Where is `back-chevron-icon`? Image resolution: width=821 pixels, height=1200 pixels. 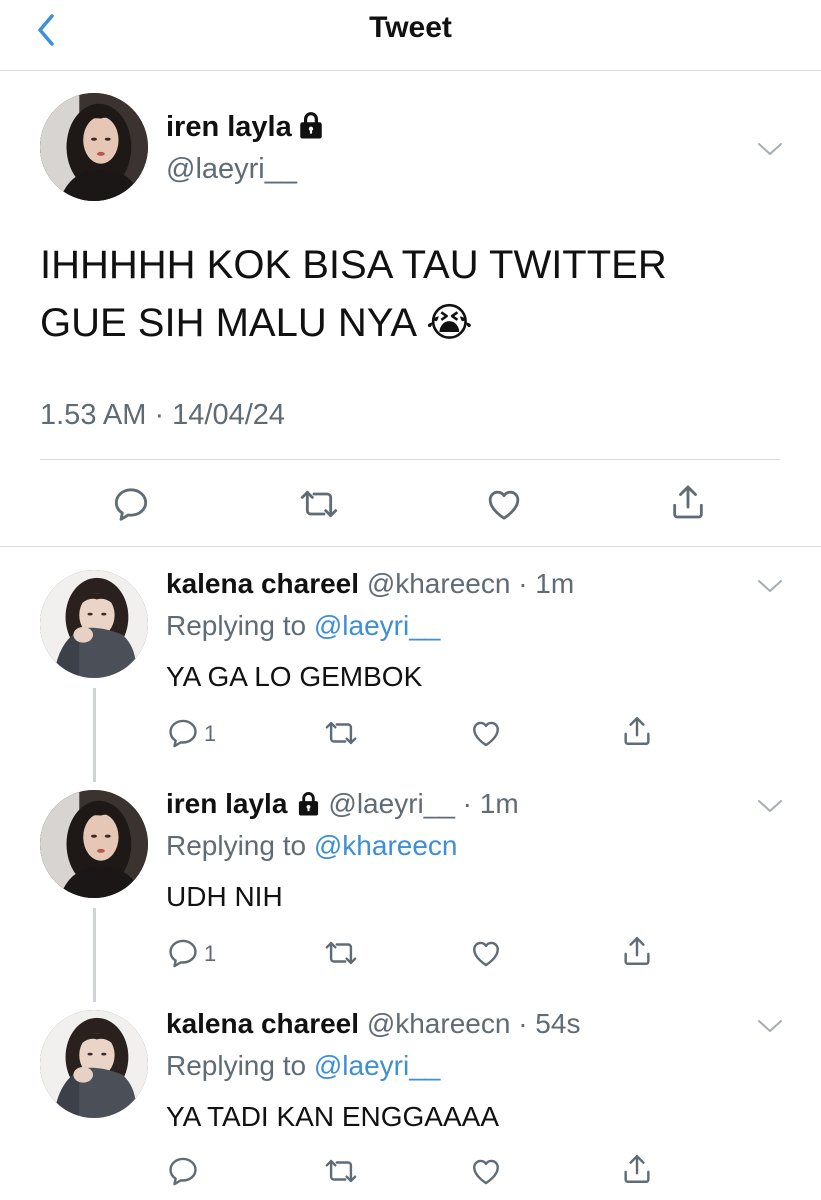
back-chevron-icon is located at coordinates (50, 30).